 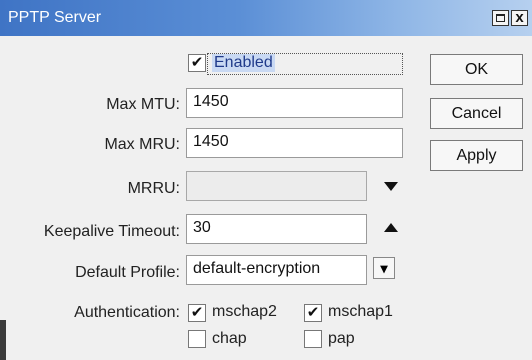 What do you see at coordinates (476, 155) in the screenshot?
I see `apply-button: Apply` at bounding box center [476, 155].